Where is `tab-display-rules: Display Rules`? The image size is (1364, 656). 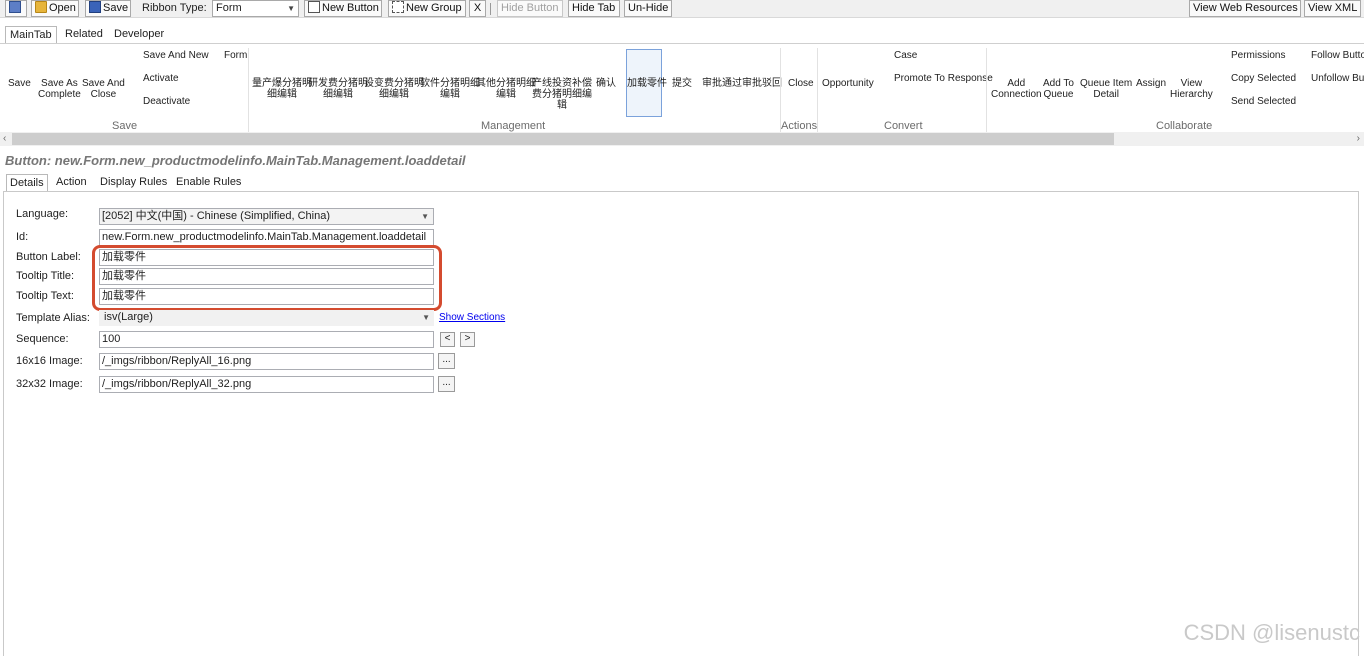
tab-display-rules: Display Rules is located at coordinates (133, 183).